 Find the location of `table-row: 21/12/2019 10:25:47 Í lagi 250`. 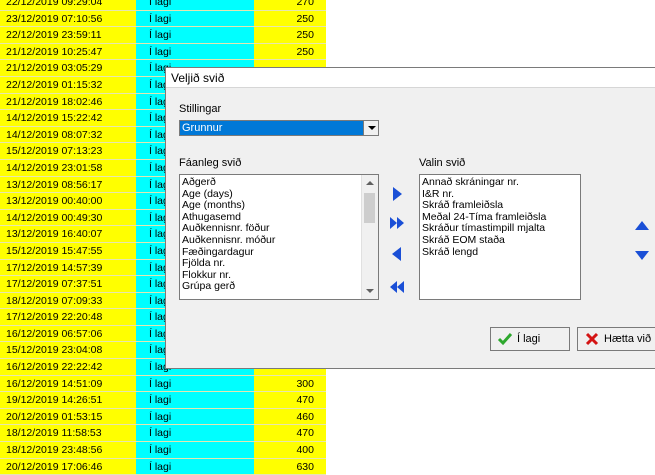

table-row: 21/12/2019 10:25:47 Í lagi 250 is located at coordinates (163, 52).